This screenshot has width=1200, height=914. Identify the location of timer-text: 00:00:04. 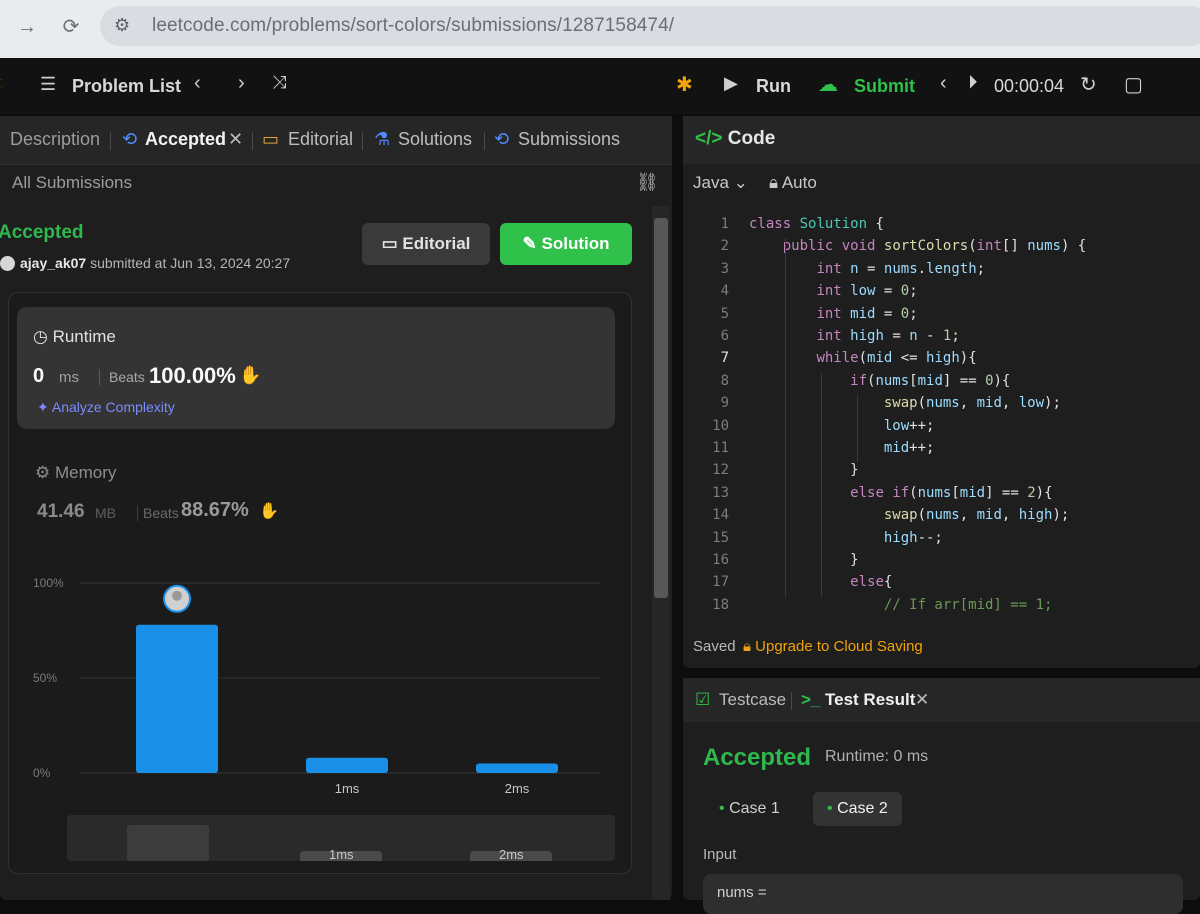
(1029, 86).